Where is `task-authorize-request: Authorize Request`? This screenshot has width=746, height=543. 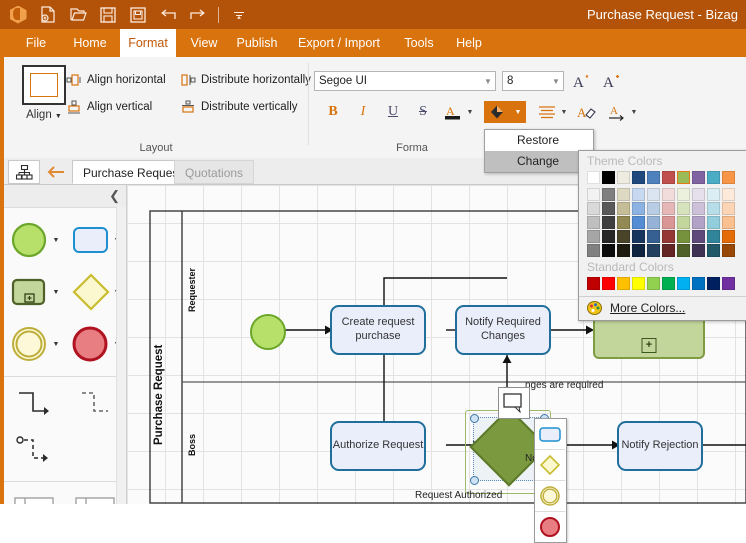 task-authorize-request: Authorize Request is located at coordinates (378, 446).